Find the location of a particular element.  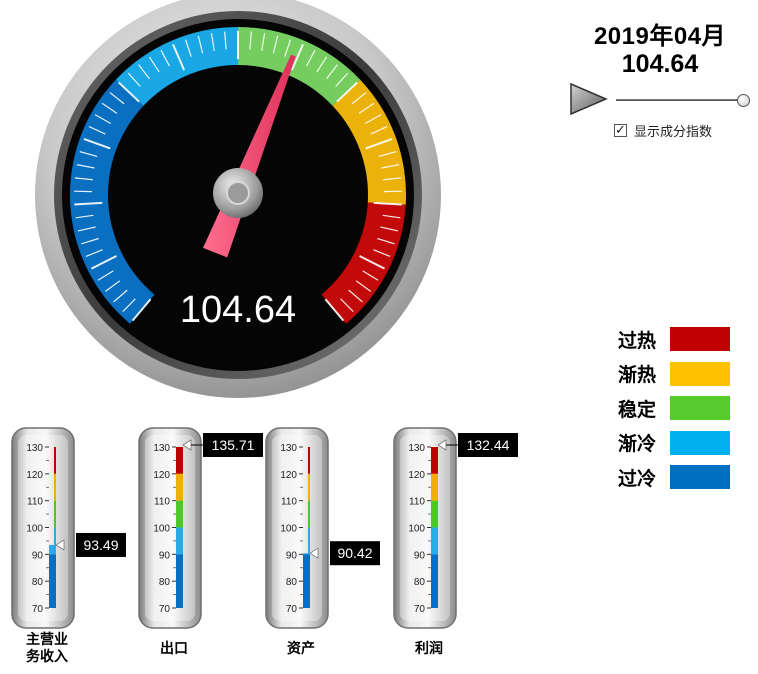

legend-label: 渐热 is located at coordinates (637, 376).